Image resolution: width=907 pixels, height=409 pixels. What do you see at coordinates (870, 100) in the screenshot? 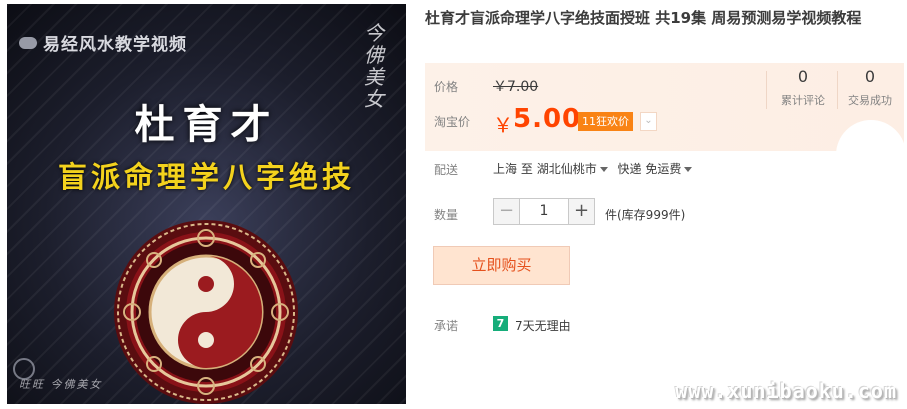
I see `sales-label: 交易成功` at bounding box center [870, 100].